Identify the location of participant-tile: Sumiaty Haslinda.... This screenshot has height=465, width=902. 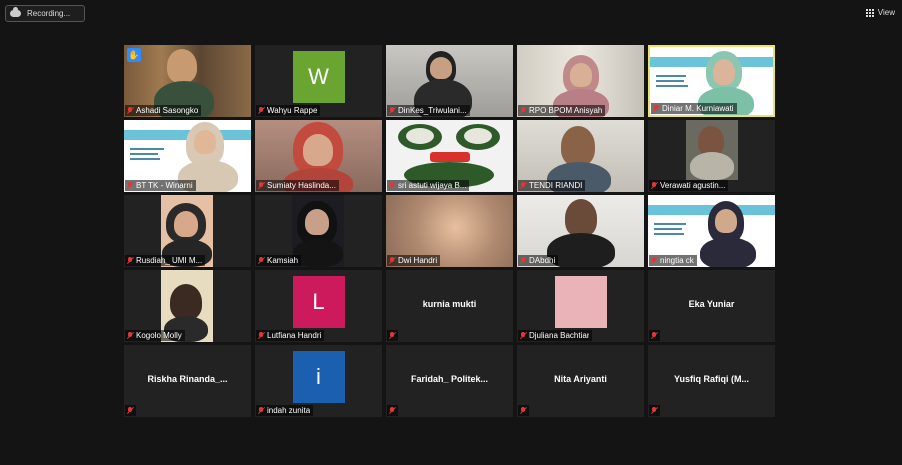
(318, 156).